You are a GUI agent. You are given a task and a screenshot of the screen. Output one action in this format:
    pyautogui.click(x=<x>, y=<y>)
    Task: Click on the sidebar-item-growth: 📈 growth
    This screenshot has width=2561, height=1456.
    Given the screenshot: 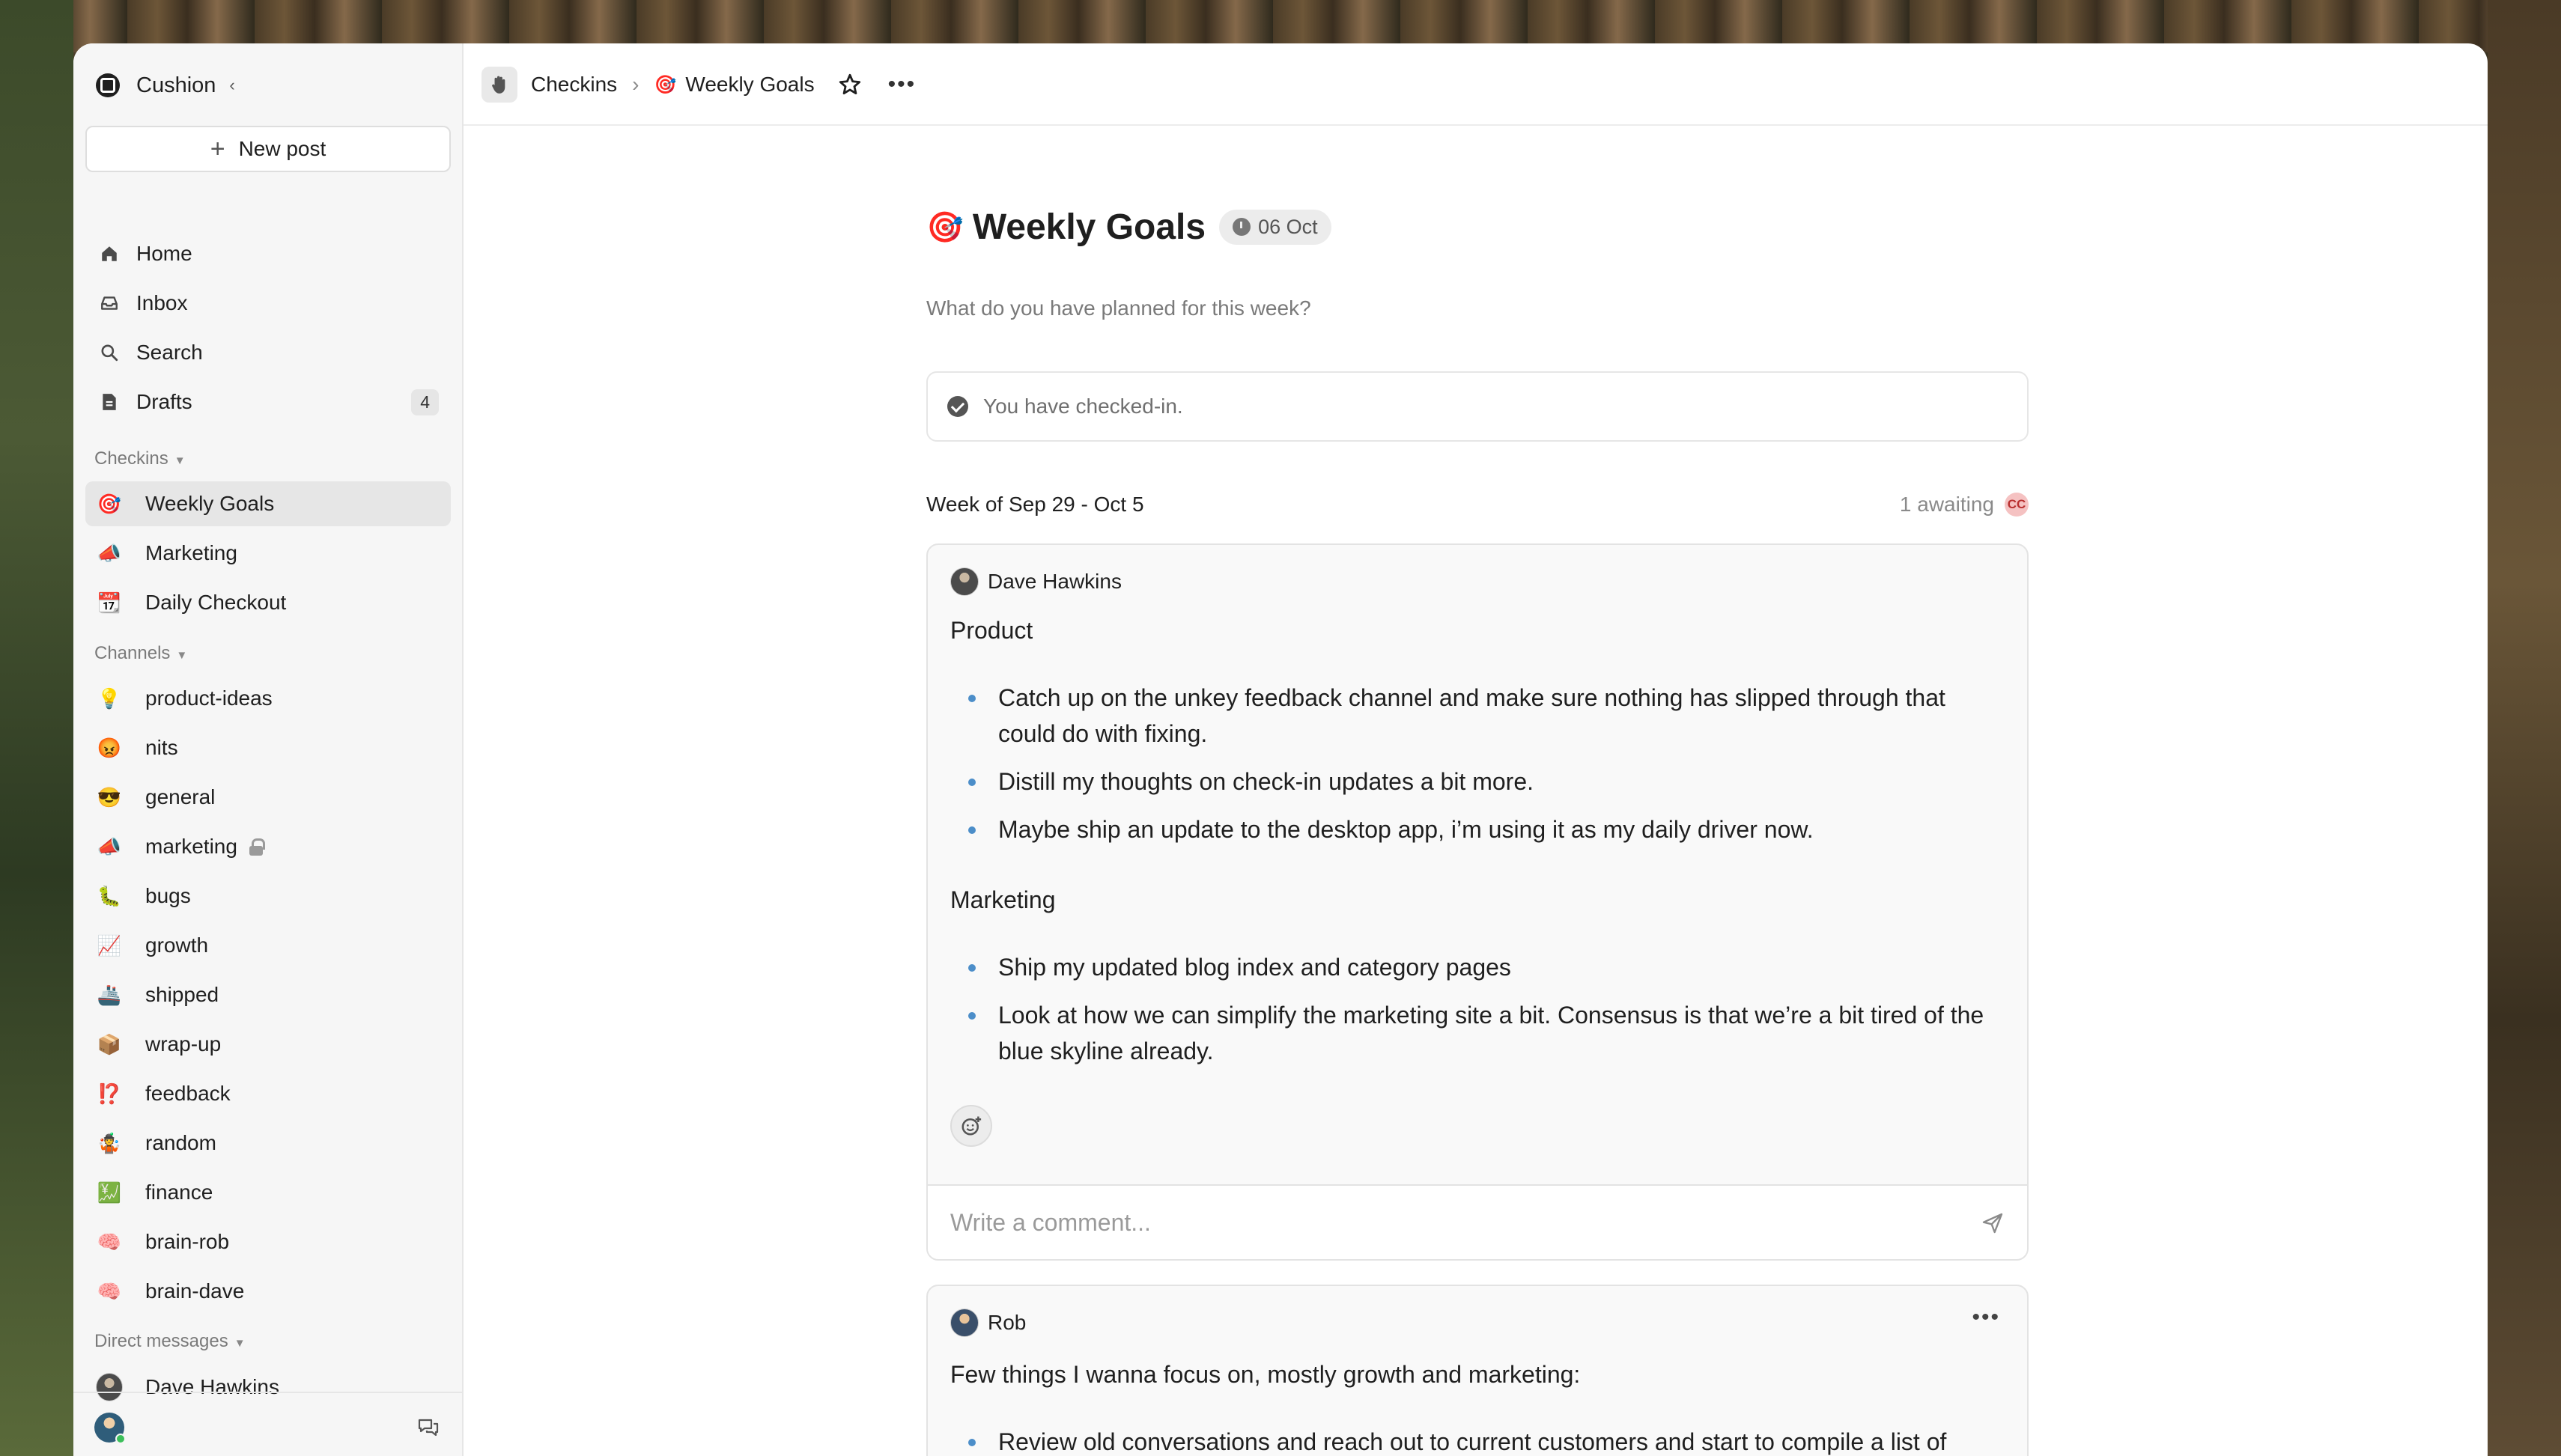 What is the action you would take?
    pyautogui.click(x=268, y=945)
    